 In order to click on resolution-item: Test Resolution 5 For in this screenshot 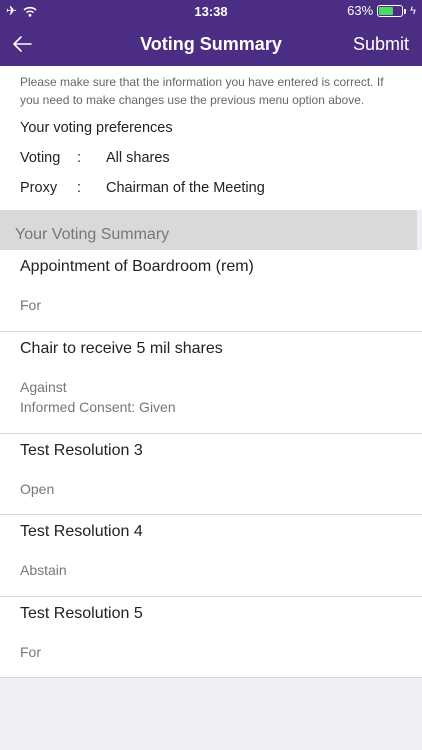, I will do `click(211, 637)`.